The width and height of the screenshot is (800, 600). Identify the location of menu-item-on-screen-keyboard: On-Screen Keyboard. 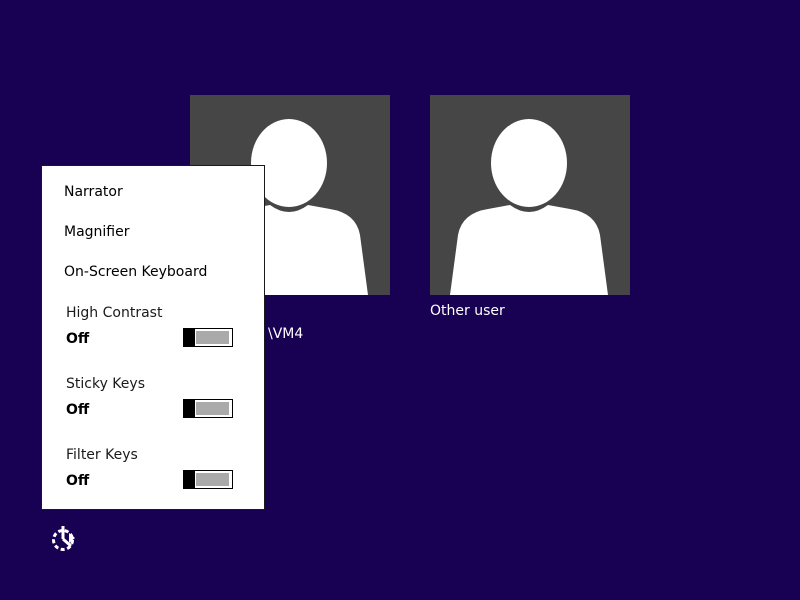
(135, 272).